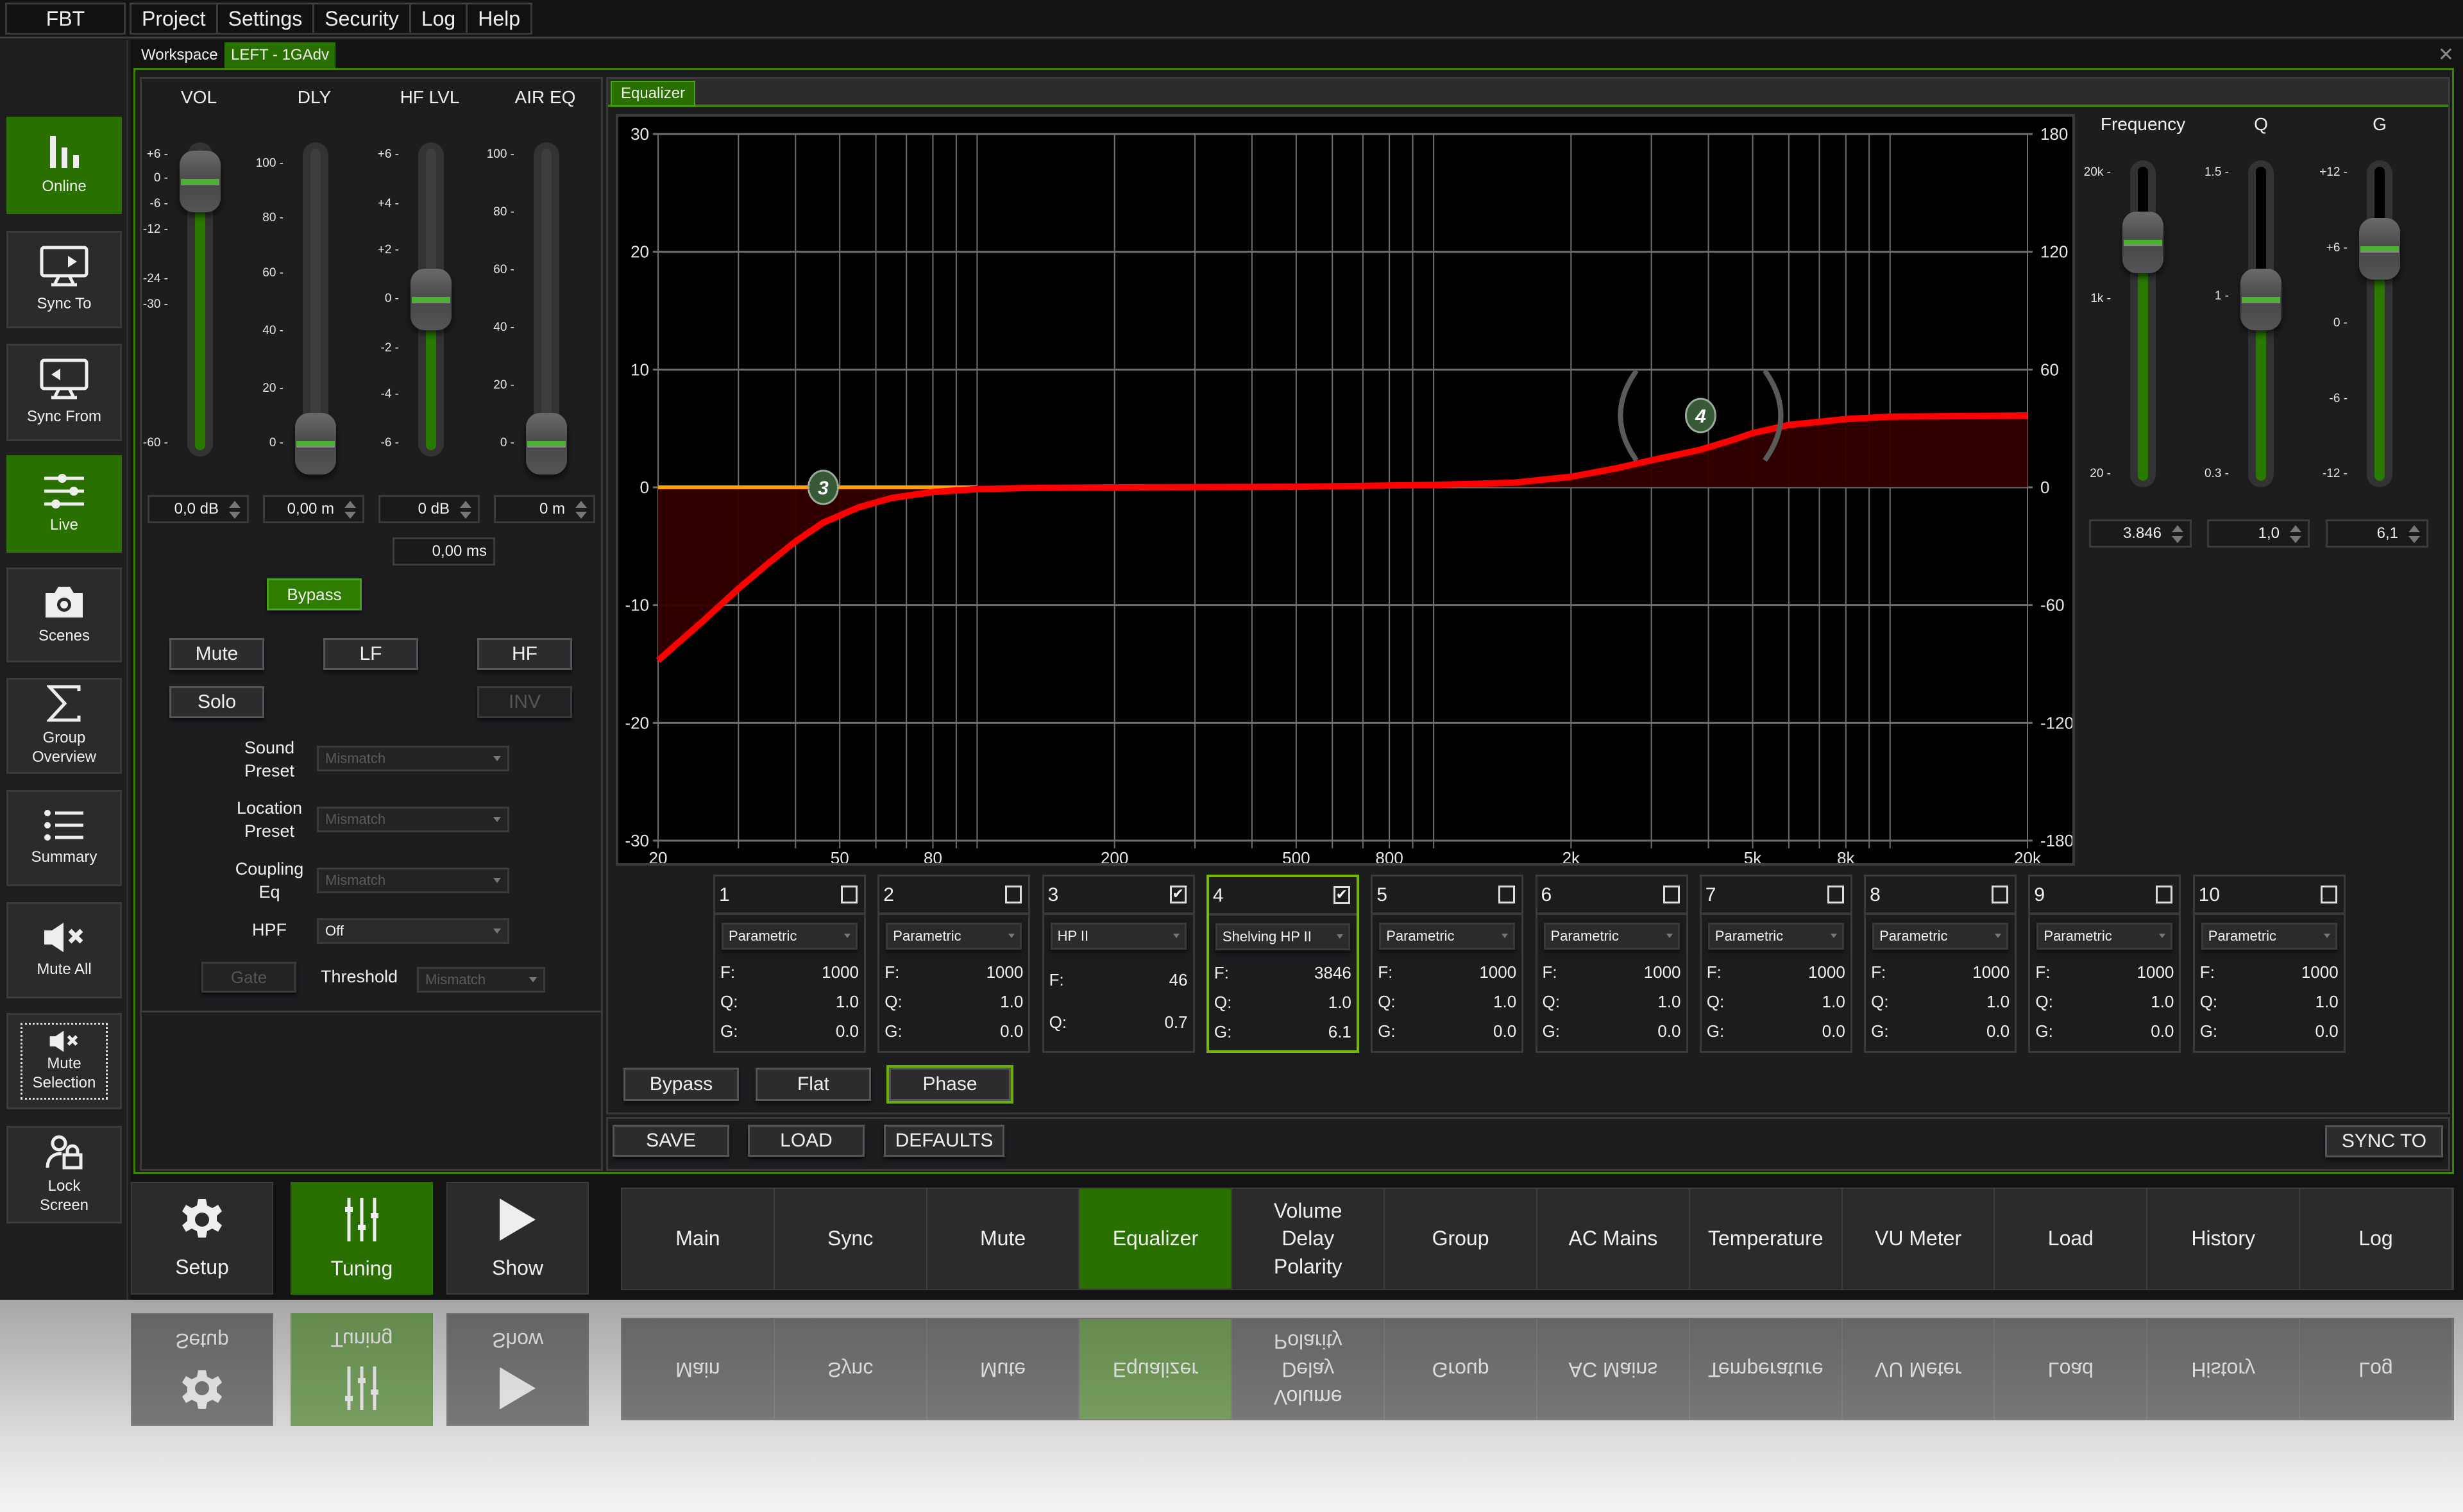  What do you see at coordinates (64, 1061) in the screenshot?
I see `sidebar-item-mute-selection: Mute Selection` at bounding box center [64, 1061].